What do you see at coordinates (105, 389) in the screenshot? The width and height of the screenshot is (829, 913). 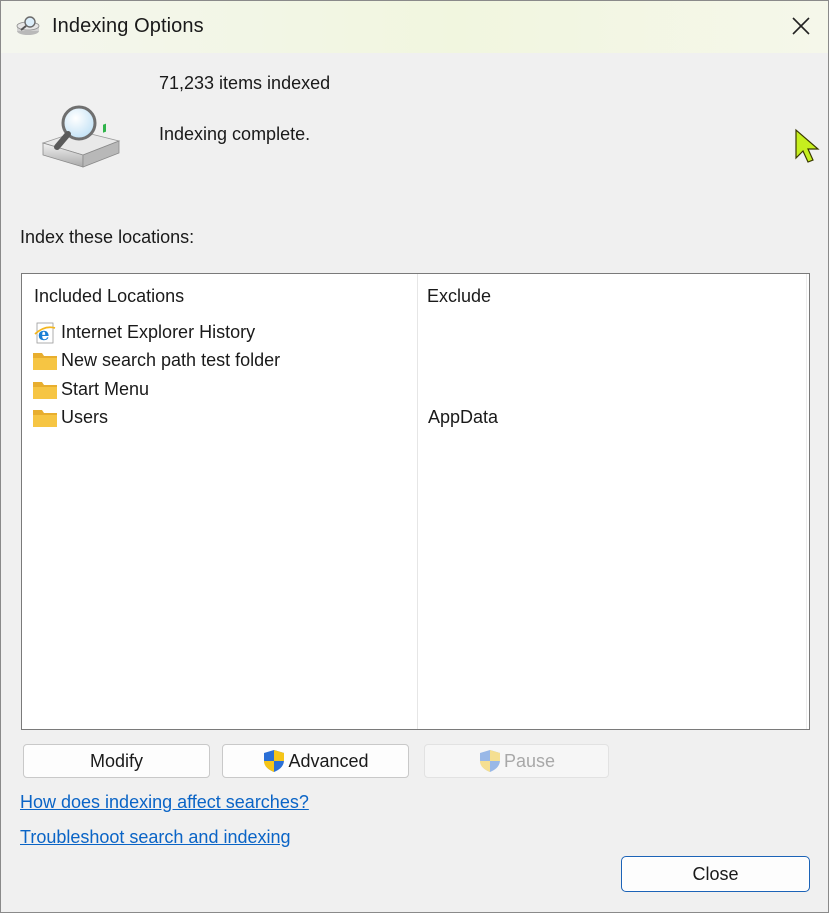 I see `location-name: Start Menu` at bounding box center [105, 389].